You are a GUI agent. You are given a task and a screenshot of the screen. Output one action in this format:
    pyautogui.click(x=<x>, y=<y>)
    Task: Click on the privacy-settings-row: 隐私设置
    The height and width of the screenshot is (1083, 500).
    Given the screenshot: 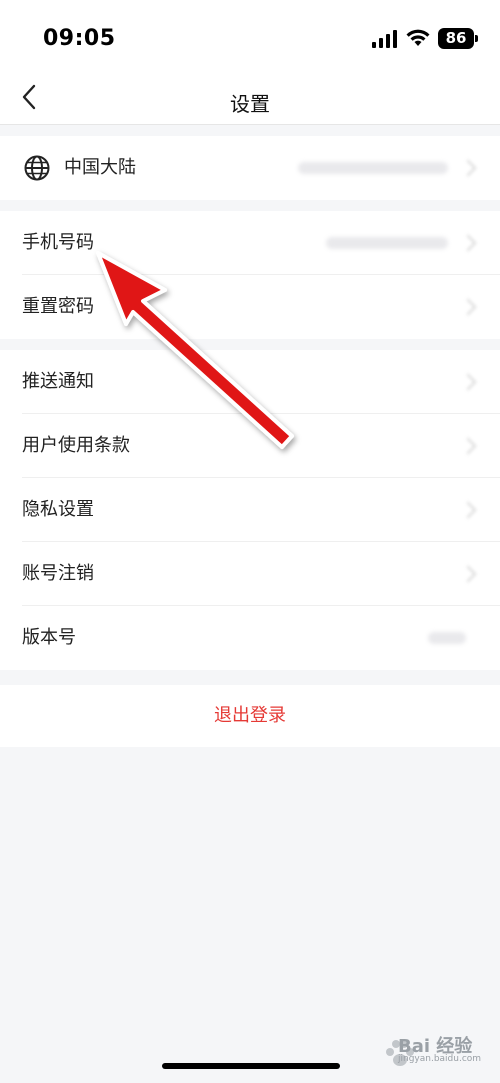 What is the action you would take?
    pyautogui.click(x=250, y=510)
    